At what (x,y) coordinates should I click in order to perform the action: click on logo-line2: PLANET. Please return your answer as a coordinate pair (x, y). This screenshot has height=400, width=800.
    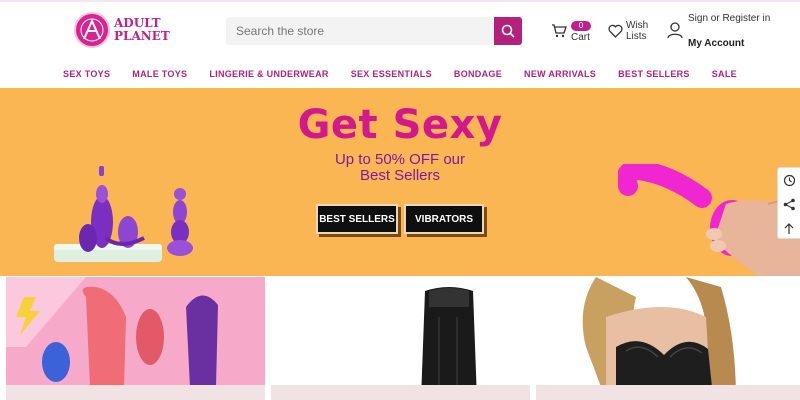
    Looking at the image, I should click on (142, 36).